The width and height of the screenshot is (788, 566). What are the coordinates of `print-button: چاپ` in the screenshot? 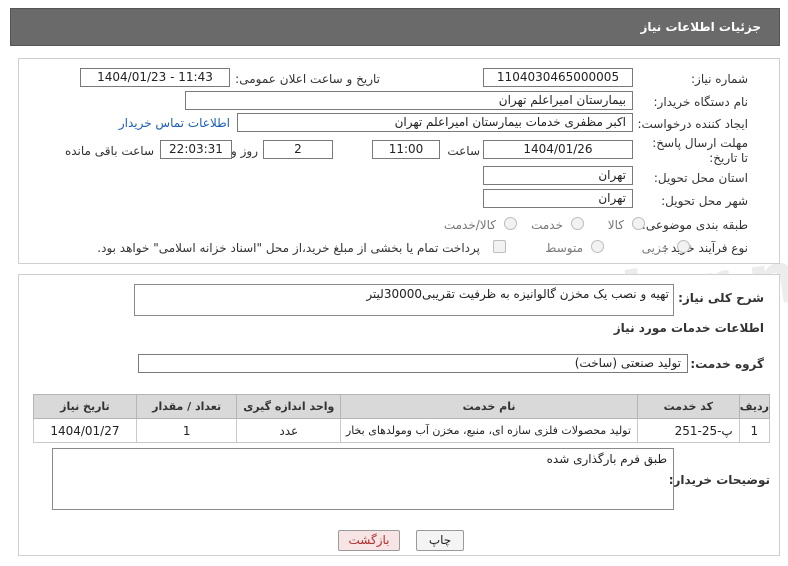 It's located at (440, 540).